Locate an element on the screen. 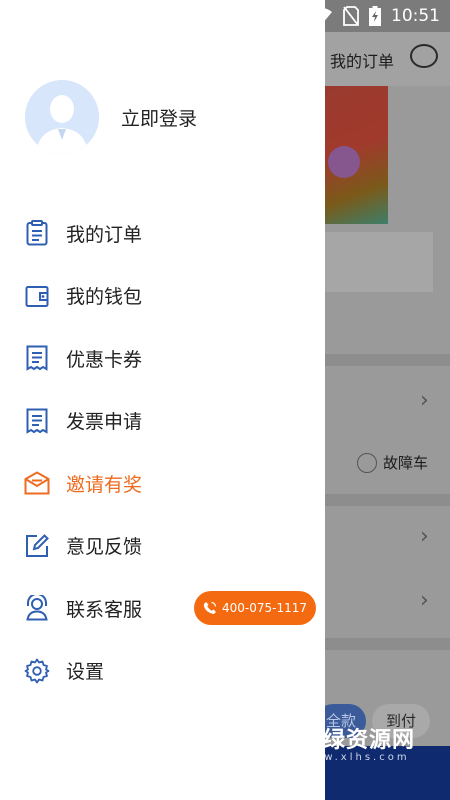  wallet-icon is located at coordinates (37, 296).